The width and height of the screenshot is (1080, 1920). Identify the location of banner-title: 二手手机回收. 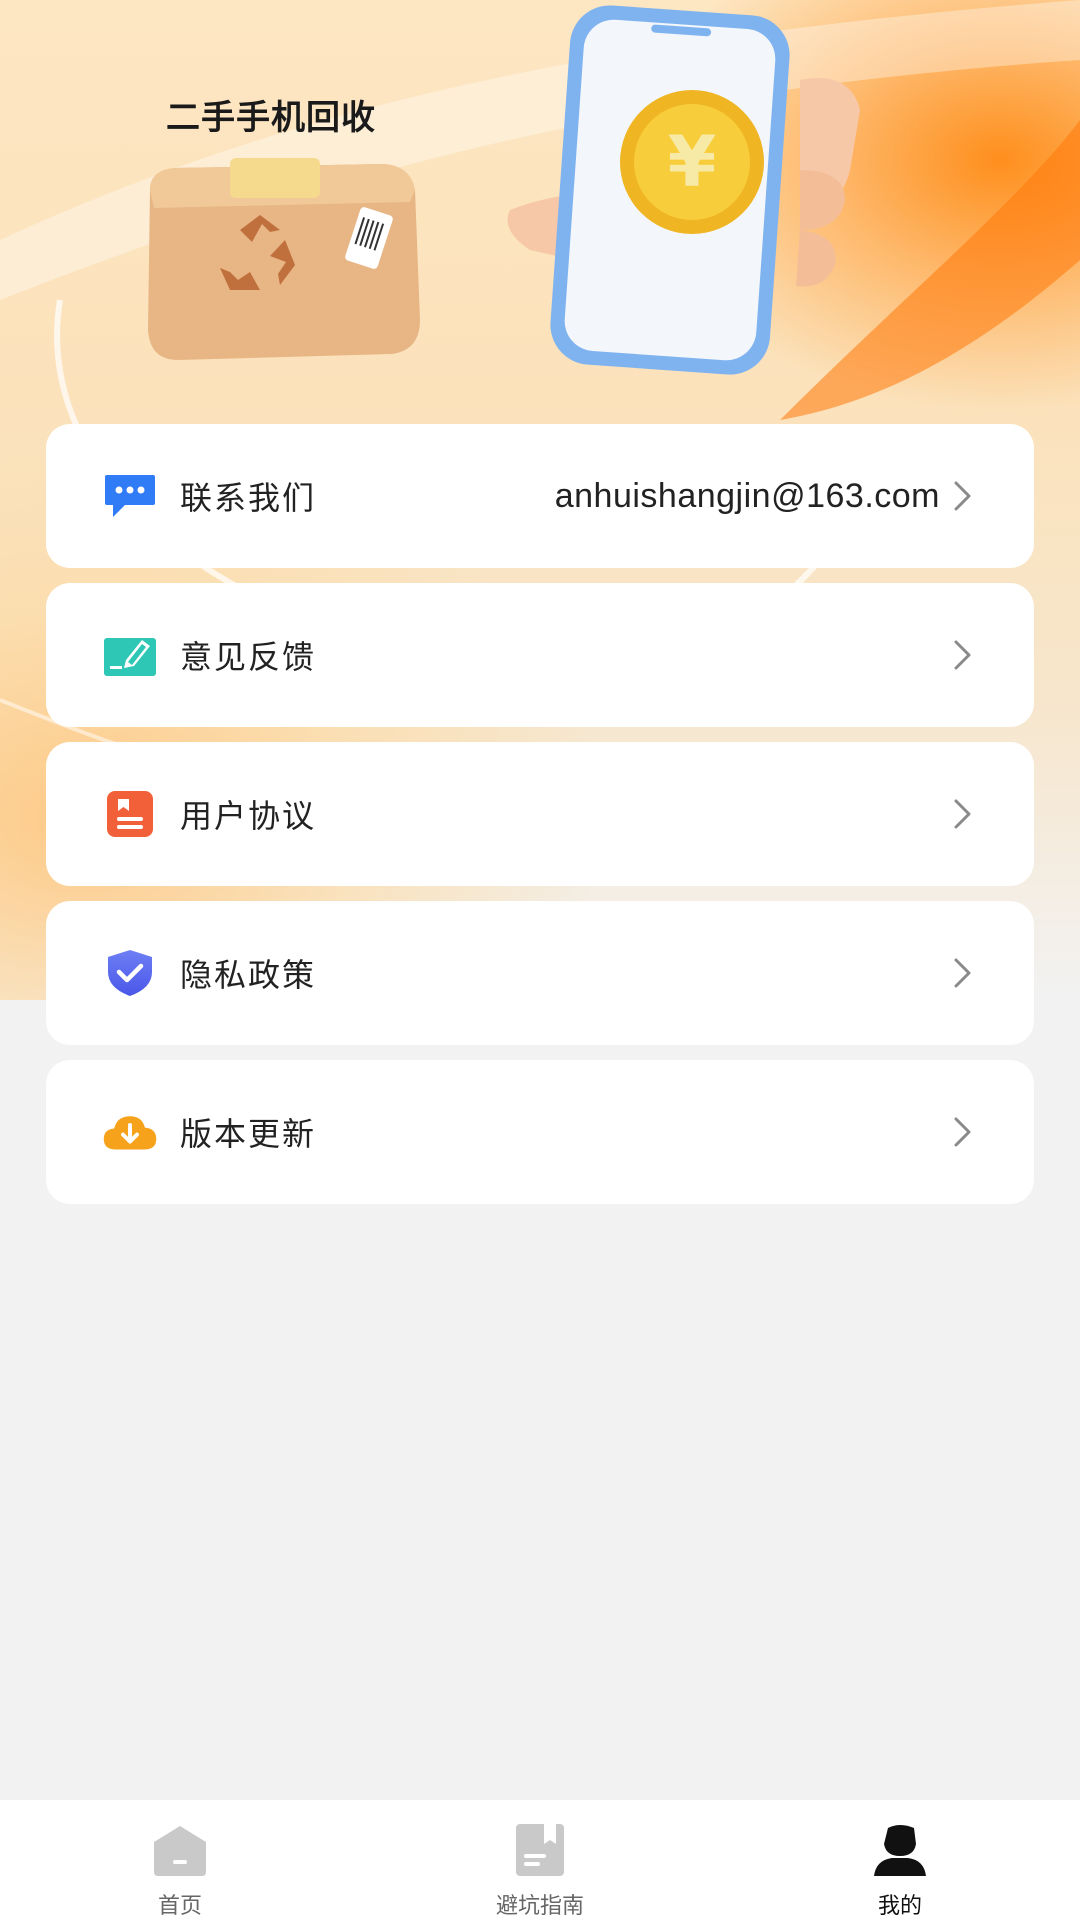
(271, 118).